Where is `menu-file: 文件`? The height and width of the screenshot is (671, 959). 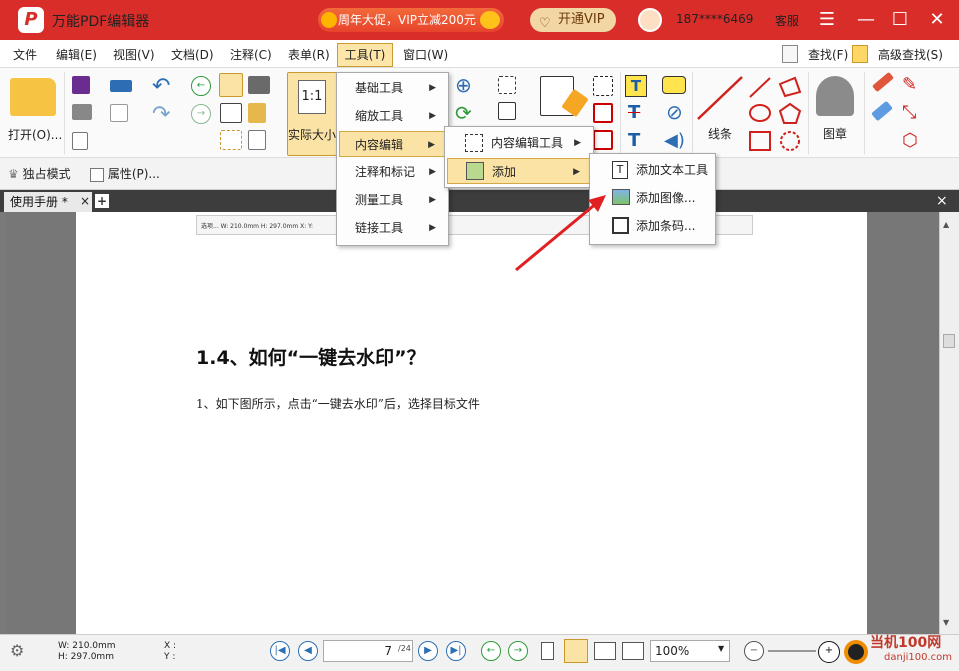
menu-file: 文件 is located at coordinates (25, 54).